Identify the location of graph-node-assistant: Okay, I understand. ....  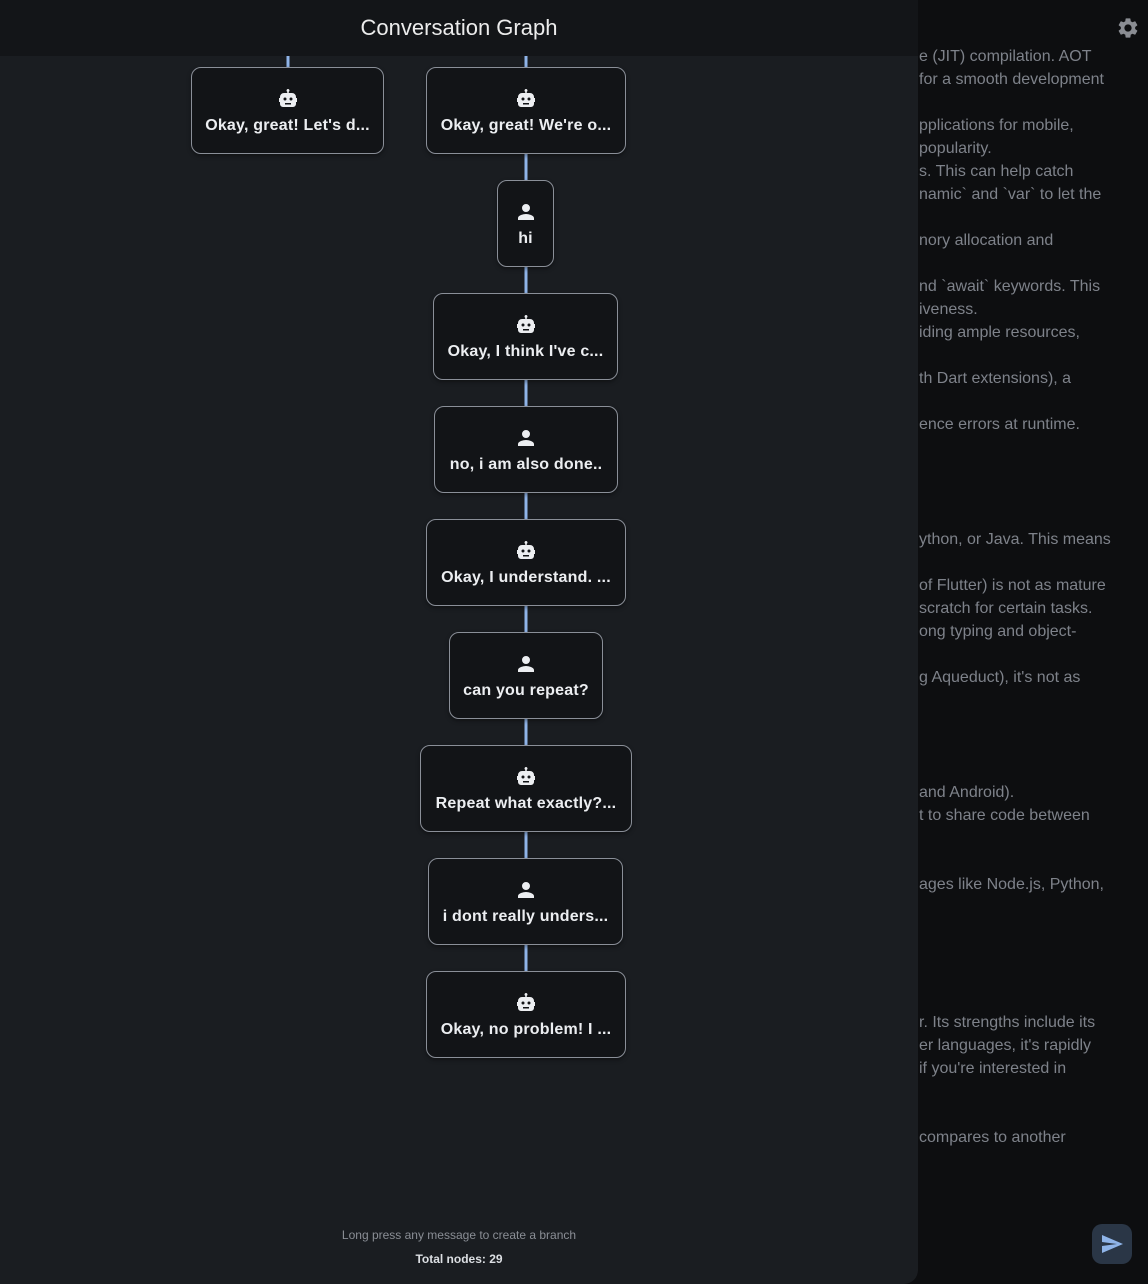
(526, 562).